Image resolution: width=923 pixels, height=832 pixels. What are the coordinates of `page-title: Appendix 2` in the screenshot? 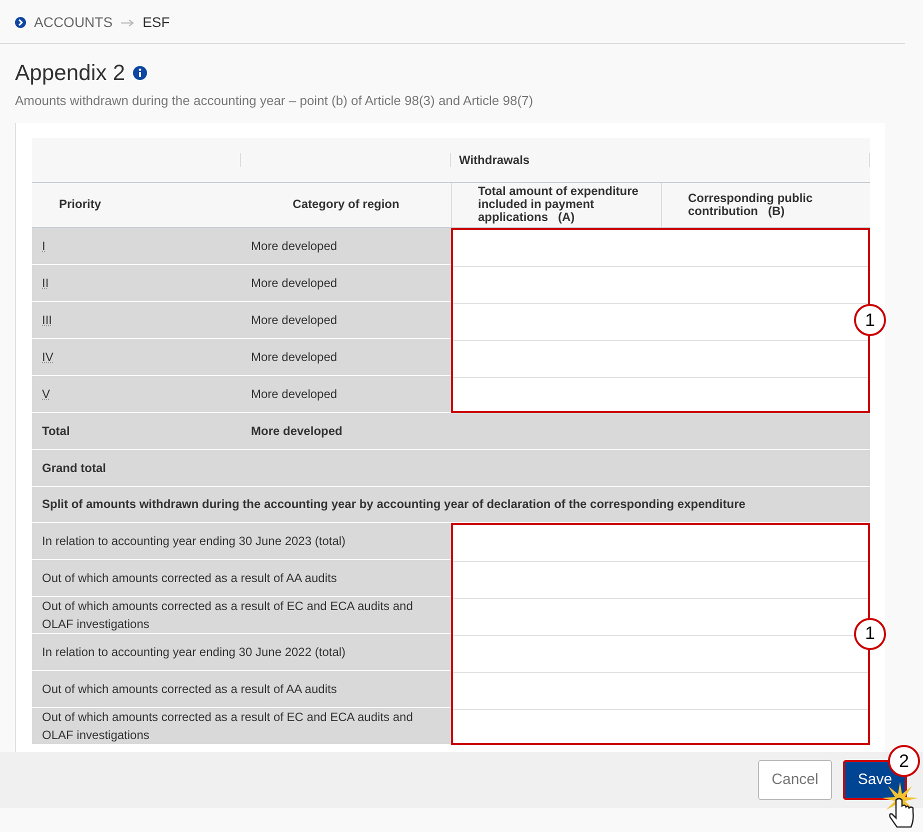 It's located at (70, 73).